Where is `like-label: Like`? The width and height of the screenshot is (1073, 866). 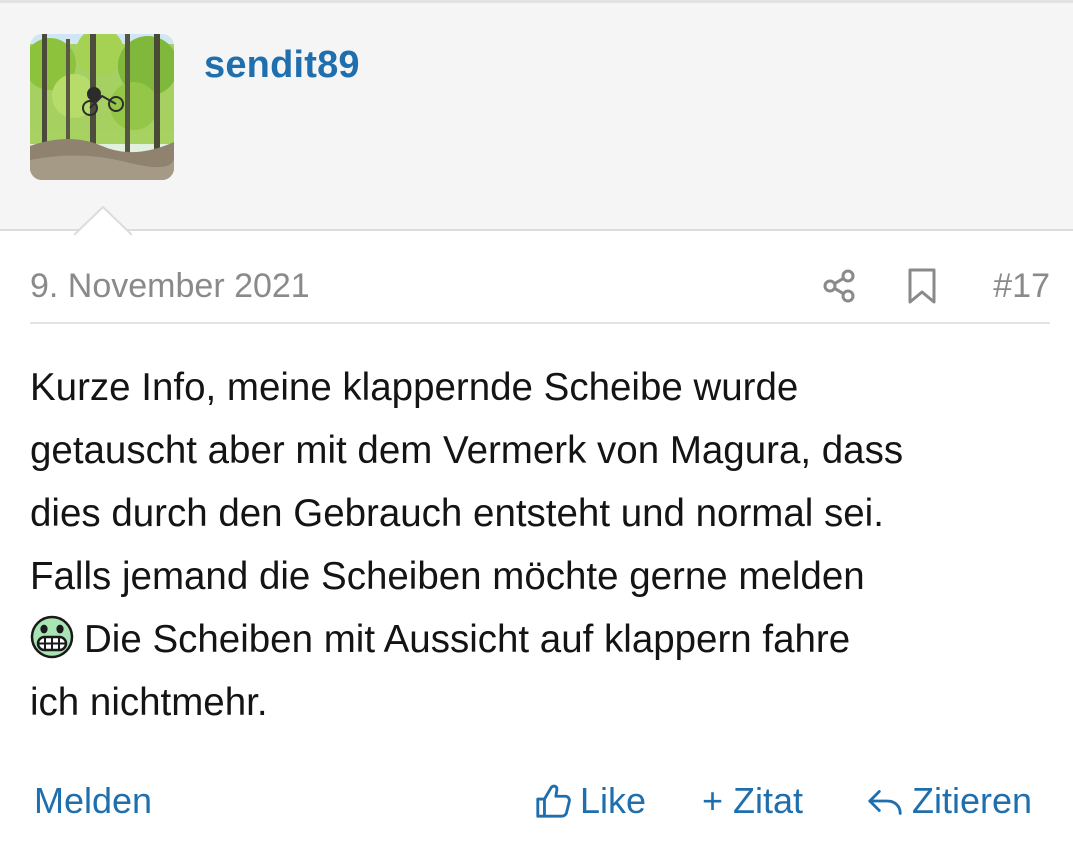 like-label: Like is located at coordinates (613, 800).